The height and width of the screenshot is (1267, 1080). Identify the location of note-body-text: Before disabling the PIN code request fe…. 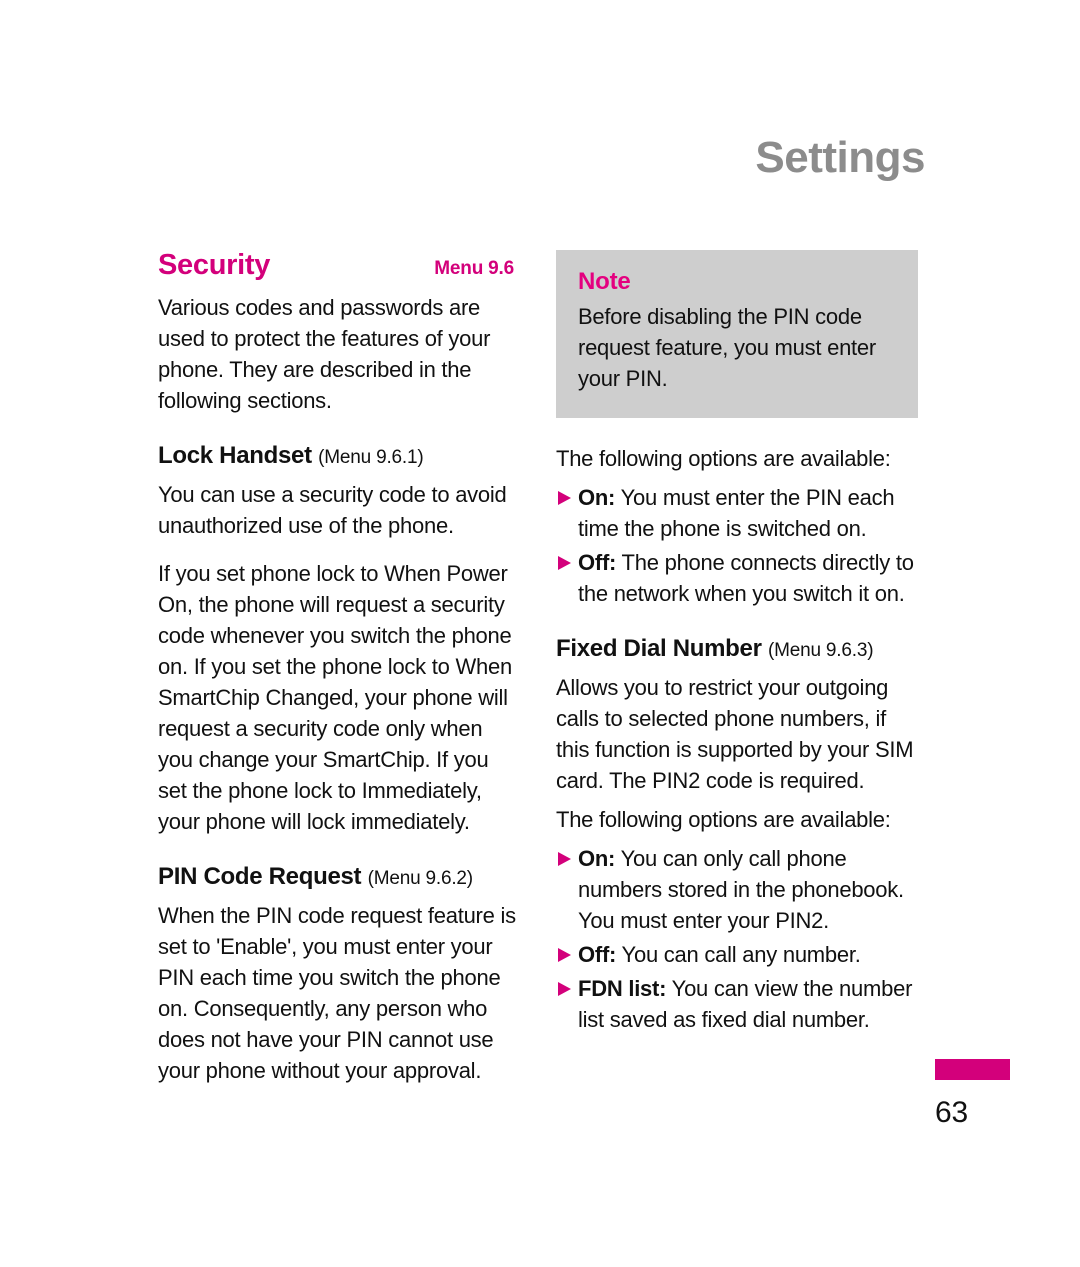
(727, 348).